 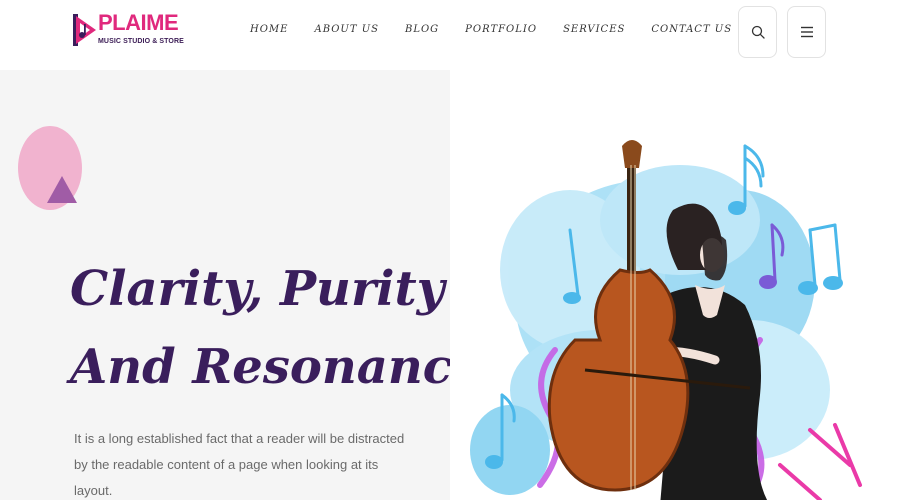 What do you see at coordinates (594, 32) in the screenshot?
I see `nav-item-services: SERVICES` at bounding box center [594, 32].